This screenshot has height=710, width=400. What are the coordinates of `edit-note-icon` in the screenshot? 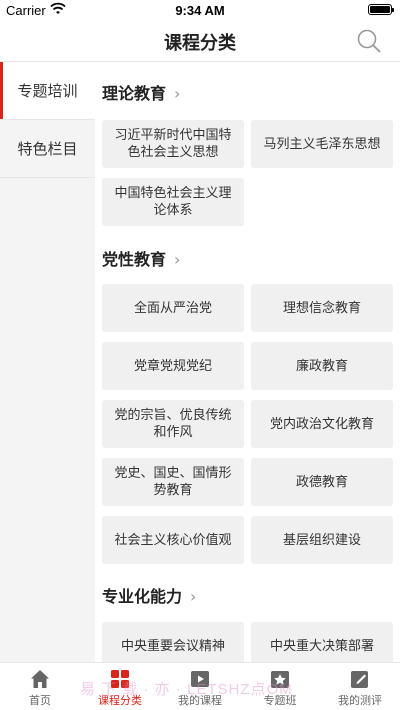 It's located at (359, 679).